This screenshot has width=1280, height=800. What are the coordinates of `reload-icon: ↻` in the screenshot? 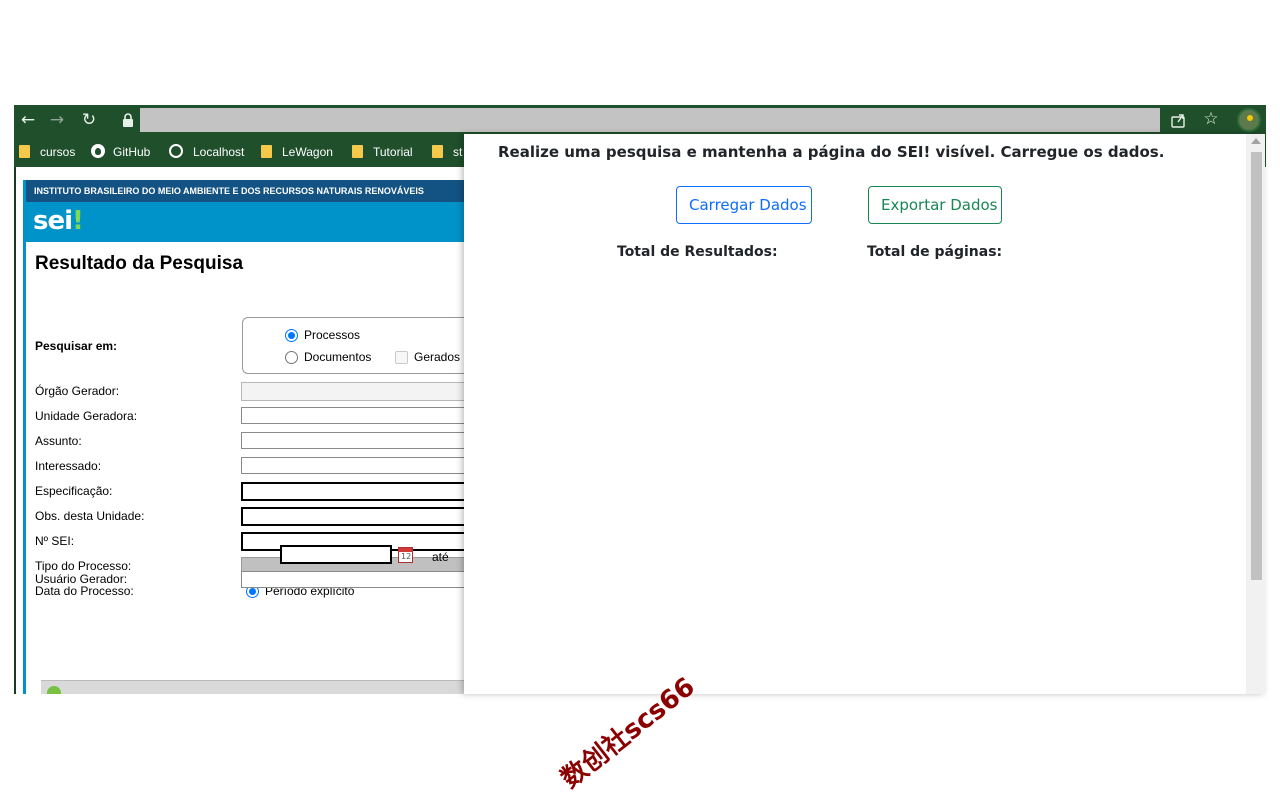 It's located at (89, 120).